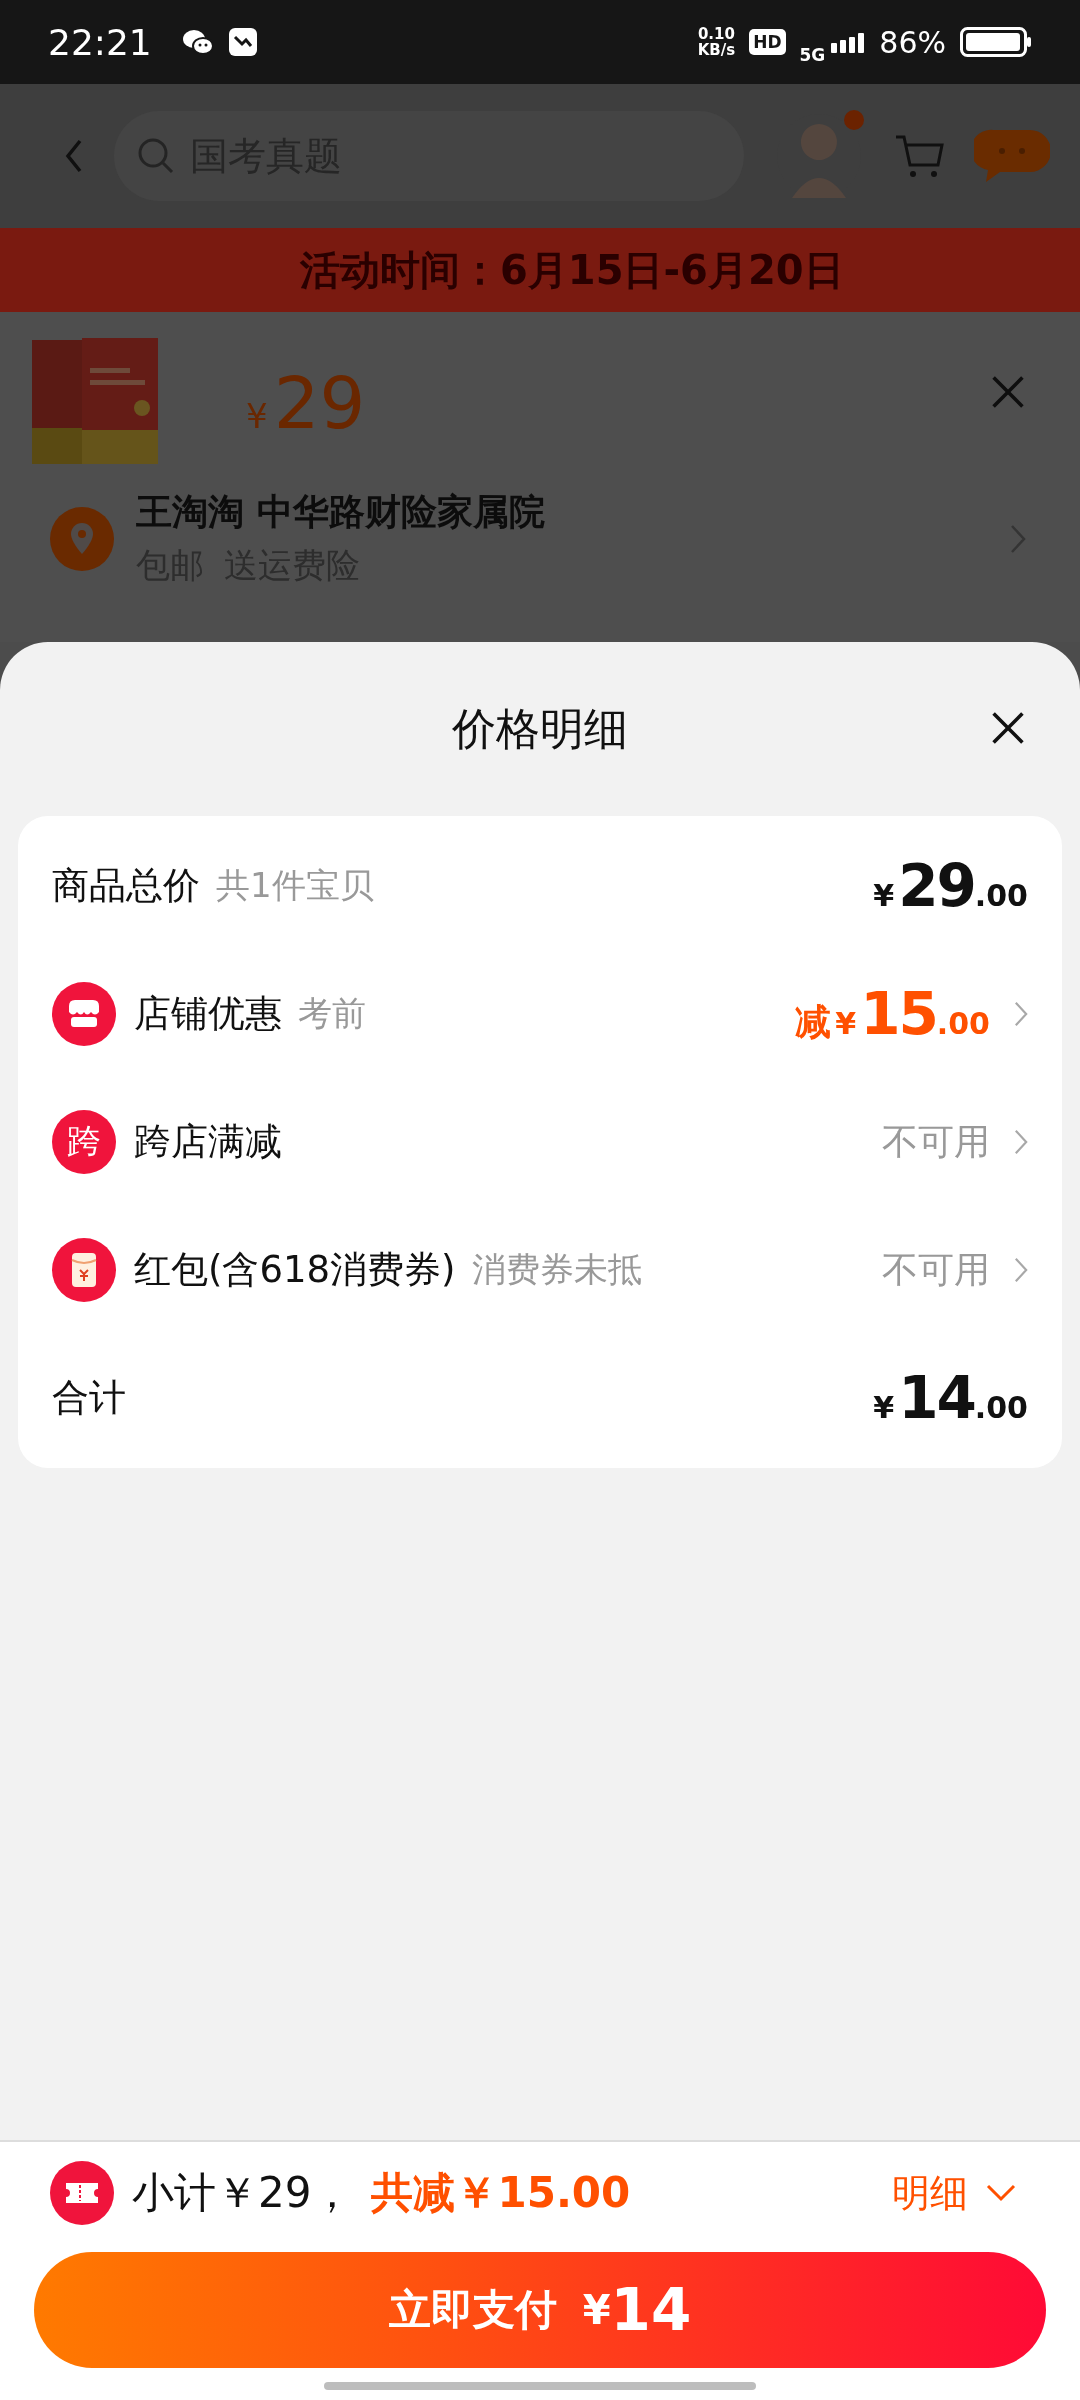 The width and height of the screenshot is (1080, 2400). What do you see at coordinates (767, 42) in the screenshot?
I see `hd-badge: HD` at bounding box center [767, 42].